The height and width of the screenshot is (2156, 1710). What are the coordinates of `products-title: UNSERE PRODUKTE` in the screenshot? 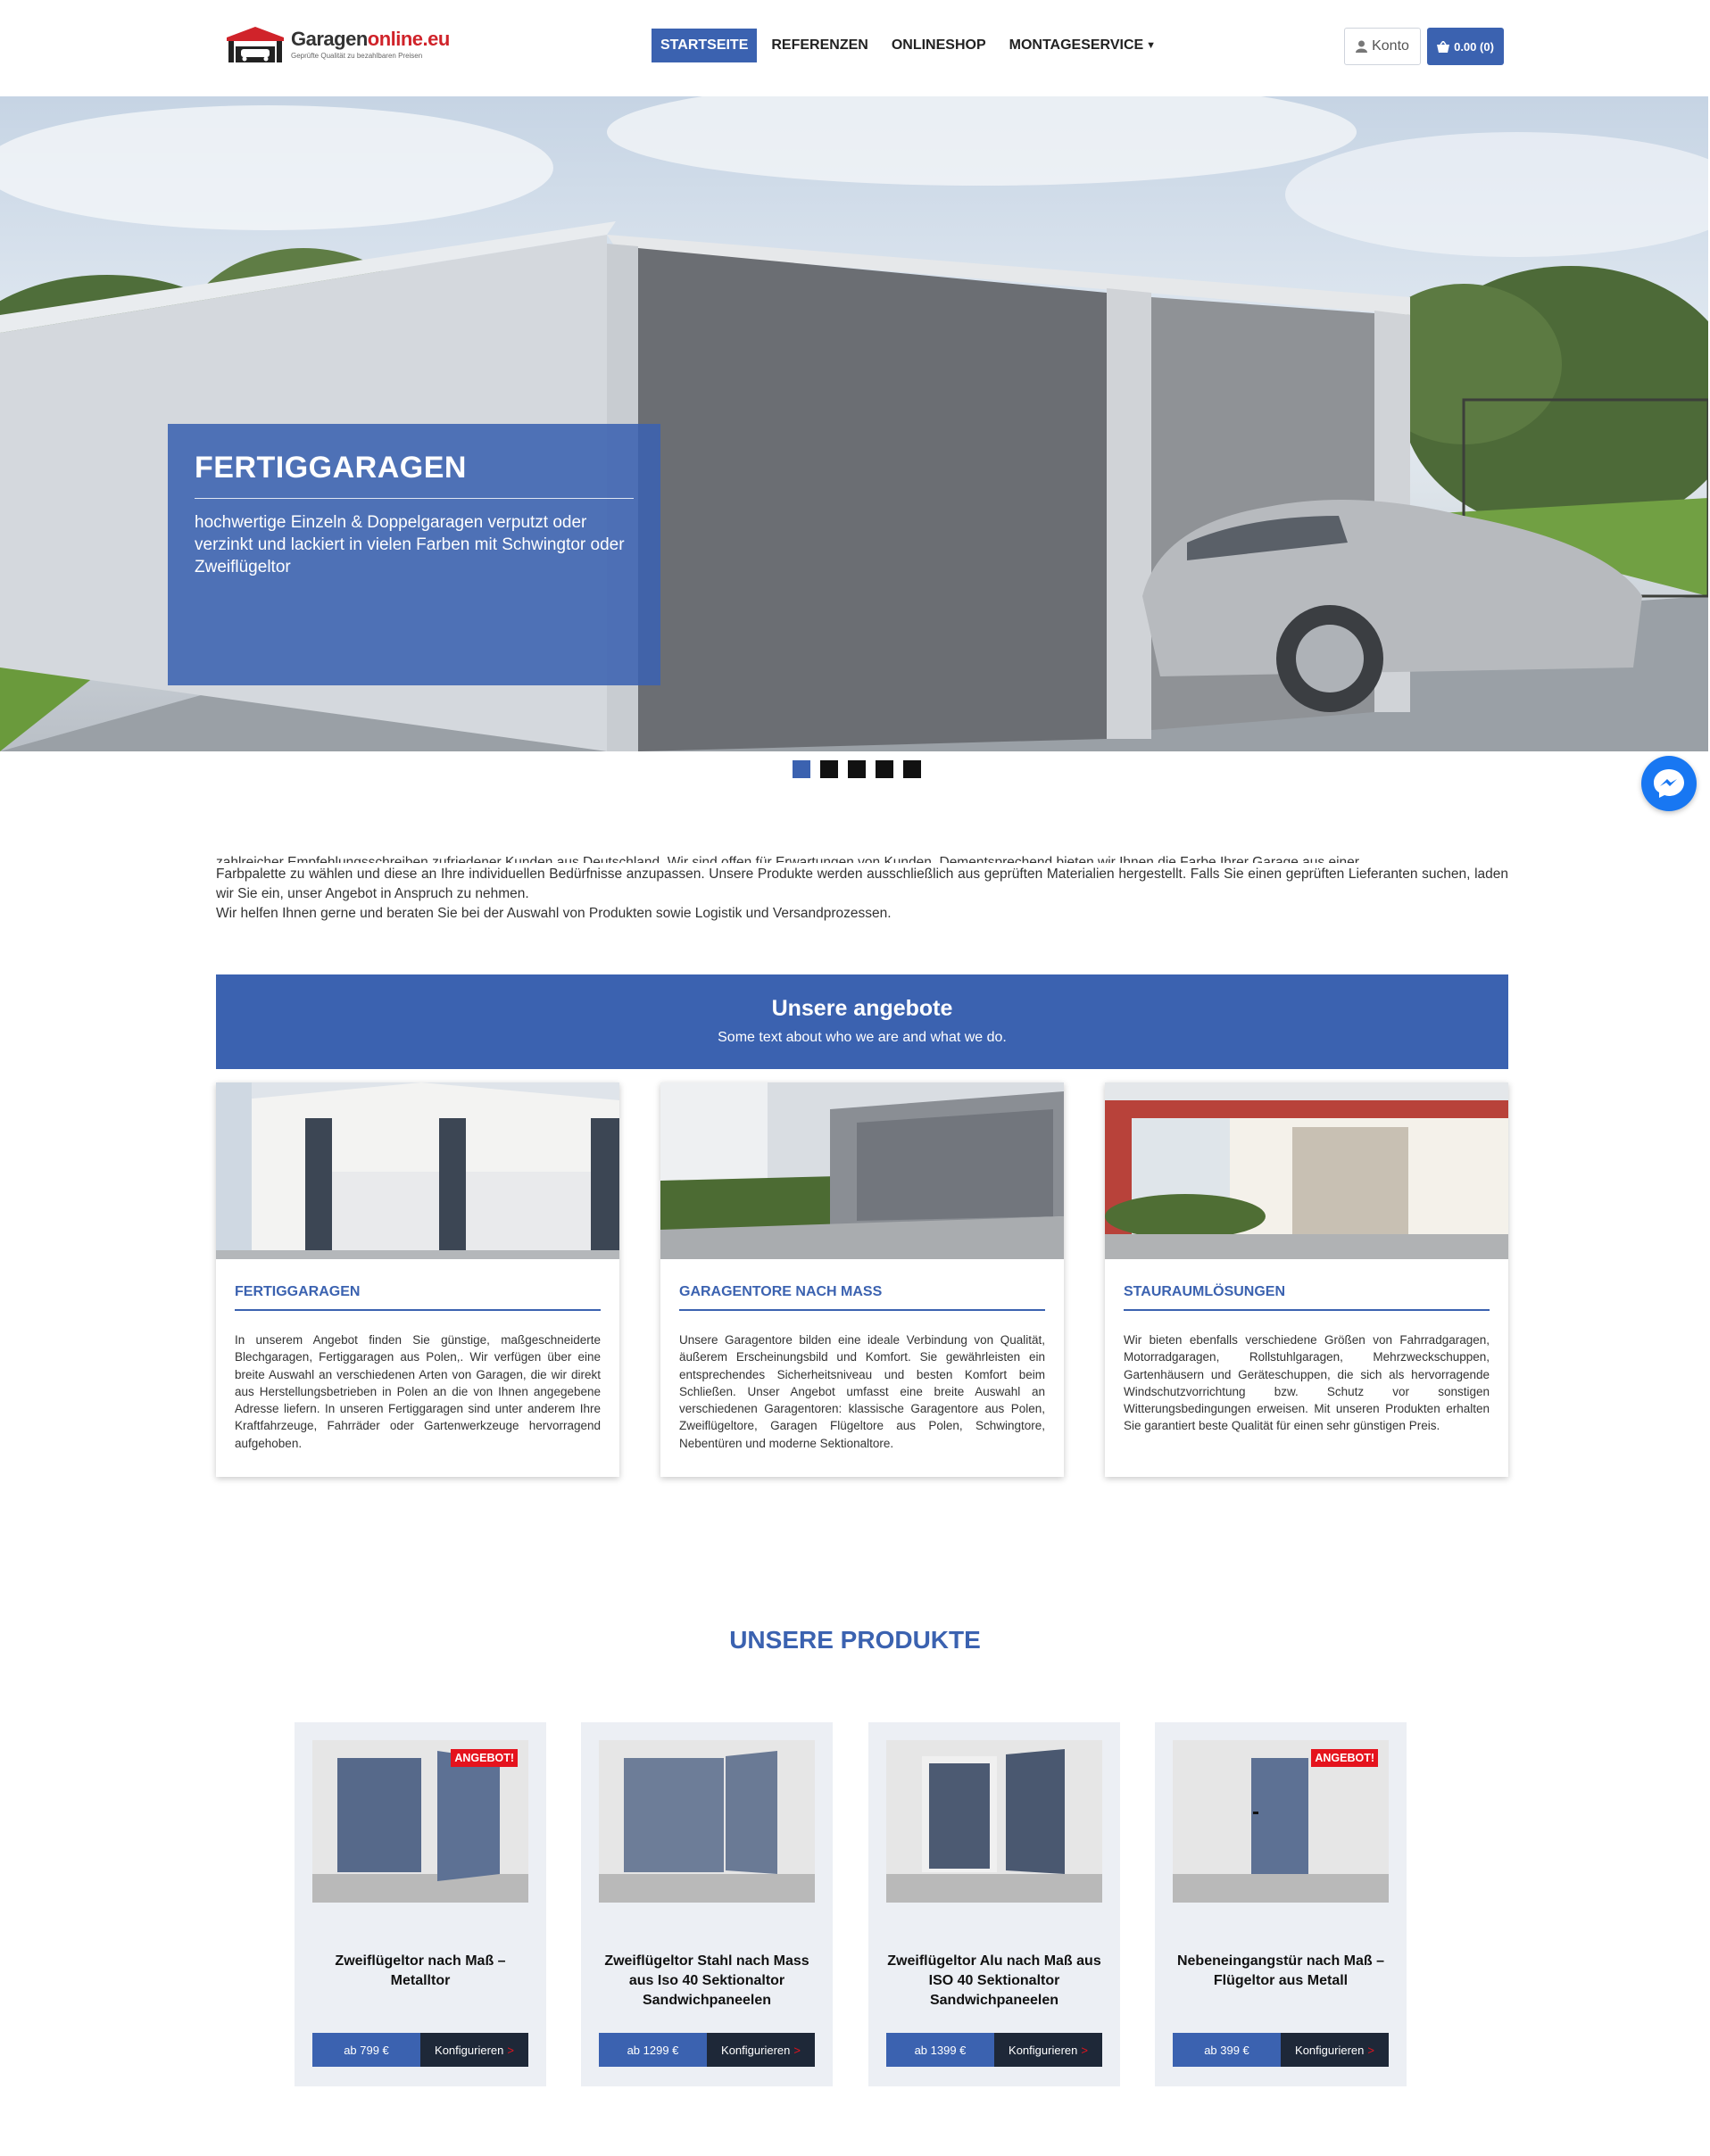 It's located at (855, 1640).